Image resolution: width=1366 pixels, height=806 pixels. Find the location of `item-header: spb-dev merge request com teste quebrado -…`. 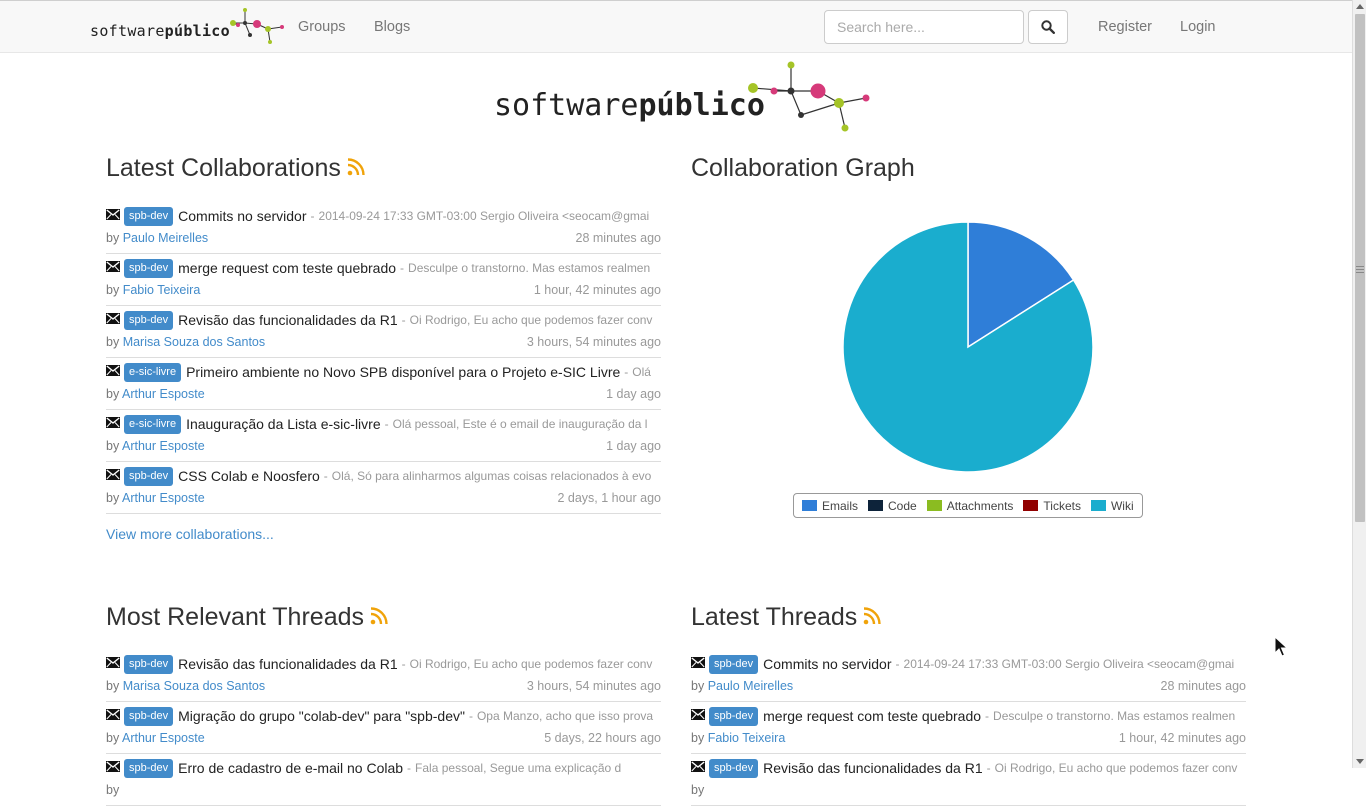

item-header: spb-dev merge request com teste quebrado -… is located at coordinates (968, 716).